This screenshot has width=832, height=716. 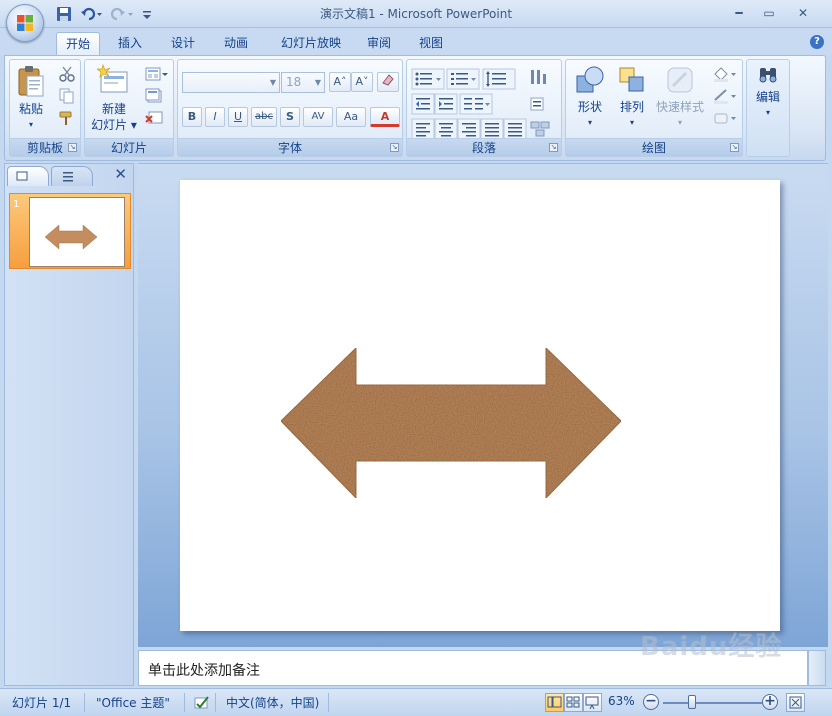 What do you see at coordinates (340, 82) in the screenshot?
I see `grow-font-button: A˄` at bounding box center [340, 82].